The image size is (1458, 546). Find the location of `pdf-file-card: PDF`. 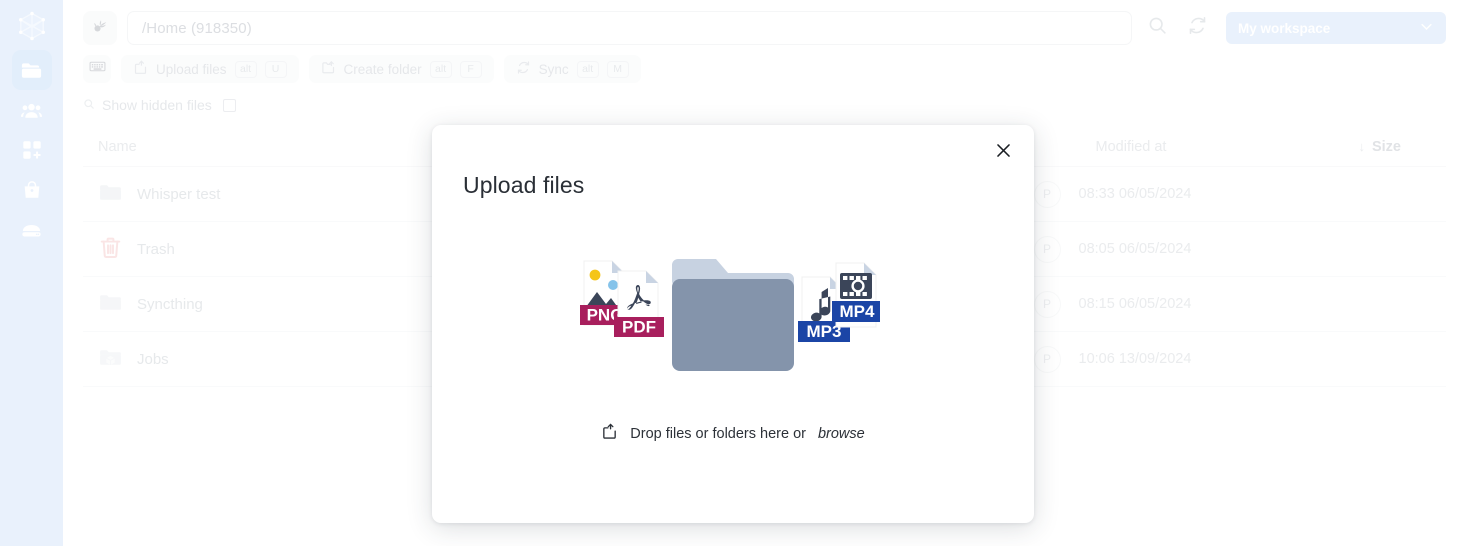

pdf-file-card: PDF is located at coordinates (639, 303).